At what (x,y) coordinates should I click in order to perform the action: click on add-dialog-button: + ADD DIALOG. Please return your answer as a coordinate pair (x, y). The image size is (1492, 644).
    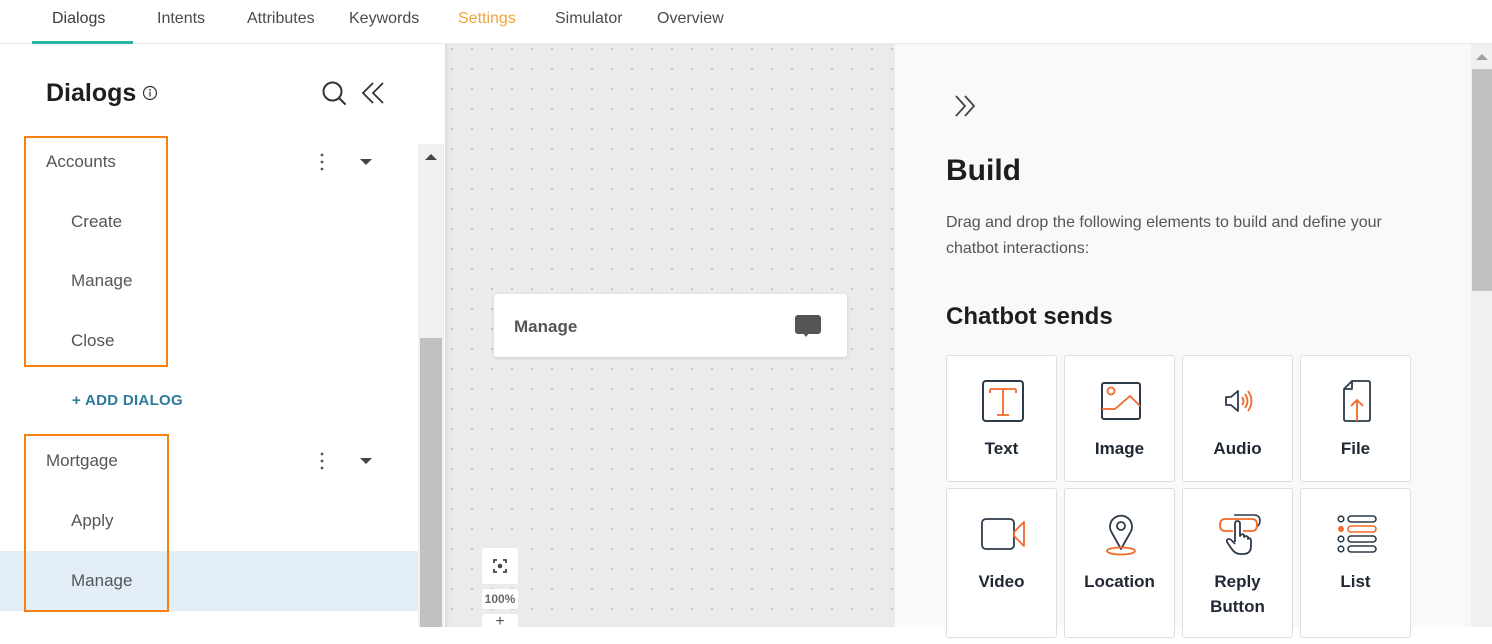
    Looking at the image, I should click on (127, 400).